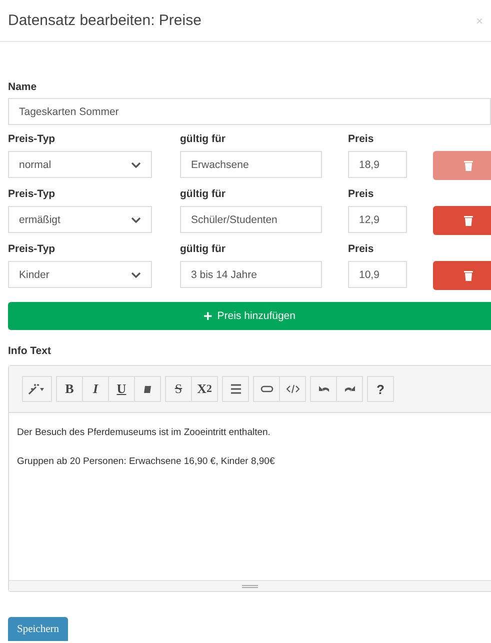  Describe the element at coordinates (377, 274) in the screenshot. I see `price-field: 10,9` at that location.